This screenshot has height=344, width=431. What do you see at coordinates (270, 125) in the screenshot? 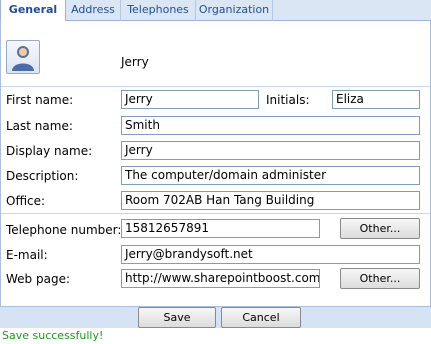
I see `last-name-field: Smith` at bounding box center [270, 125].